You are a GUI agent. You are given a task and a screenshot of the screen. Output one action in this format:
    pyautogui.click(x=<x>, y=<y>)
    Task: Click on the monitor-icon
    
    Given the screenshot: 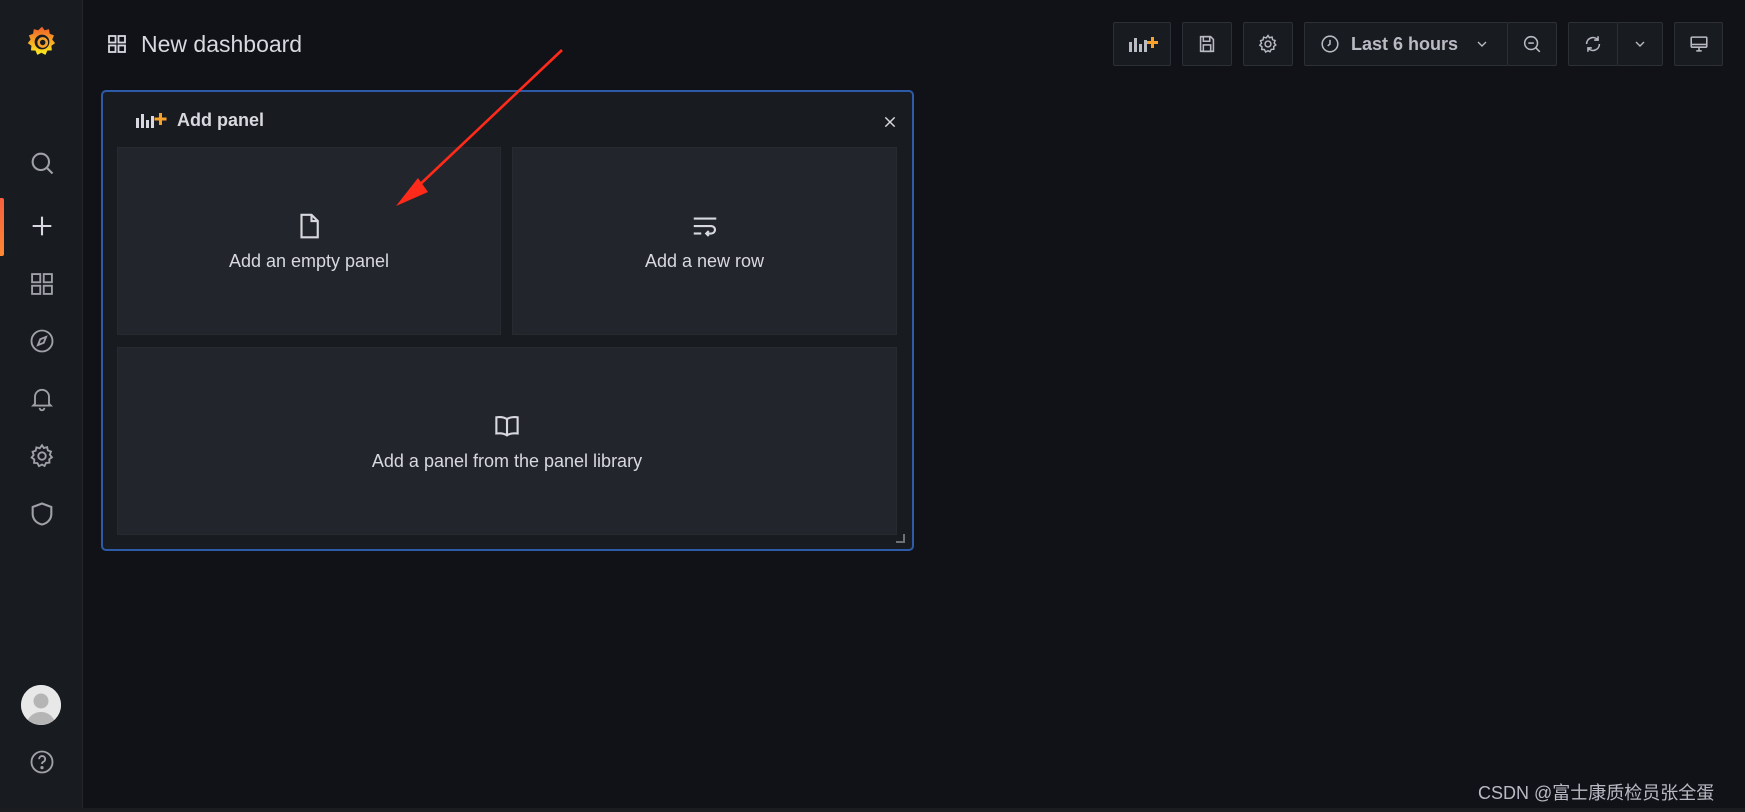 What is the action you would take?
    pyautogui.click(x=1698, y=44)
    